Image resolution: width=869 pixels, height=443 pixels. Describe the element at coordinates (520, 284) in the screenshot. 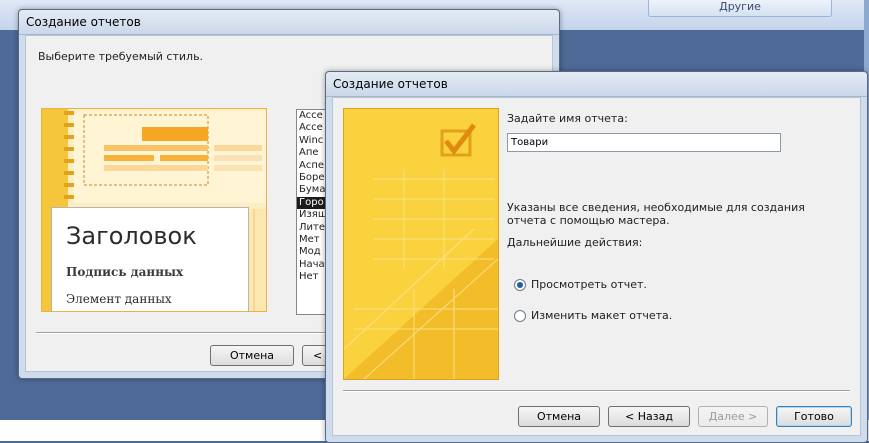

I see `radio-selected-icon` at that location.